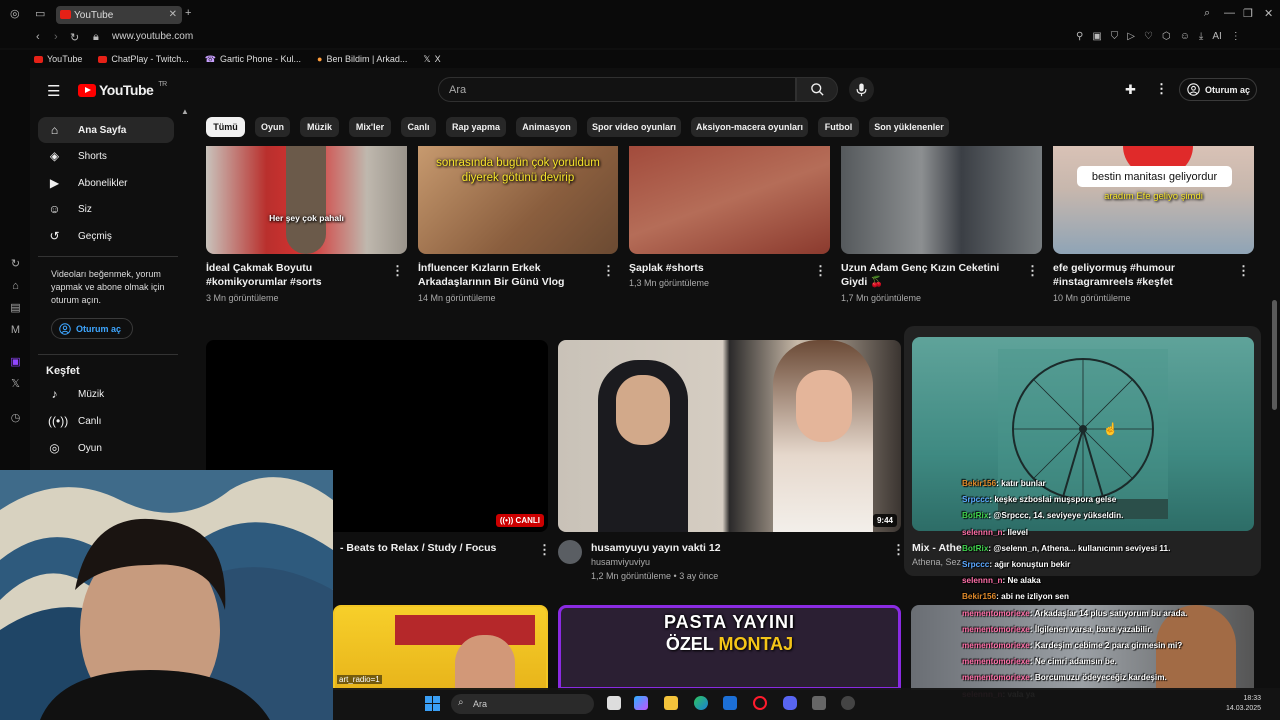 The width and height of the screenshot is (1280, 720). What do you see at coordinates (440, 647) in the screenshot?
I see `video-thumbnail: art_radio=1` at bounding box center [440, 647].